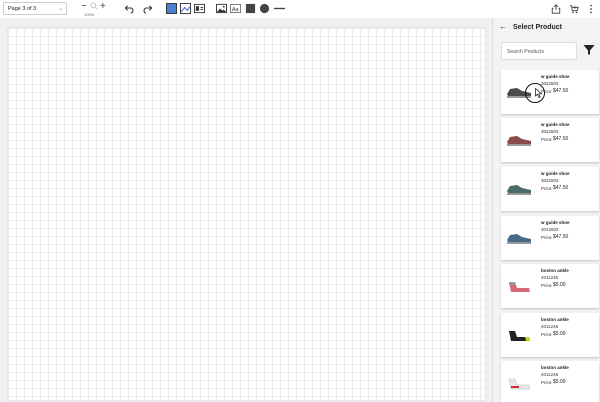 The width and height of the screenshot is (600, 402). I want to click on layout-image-left-icon, so click(185, 8).